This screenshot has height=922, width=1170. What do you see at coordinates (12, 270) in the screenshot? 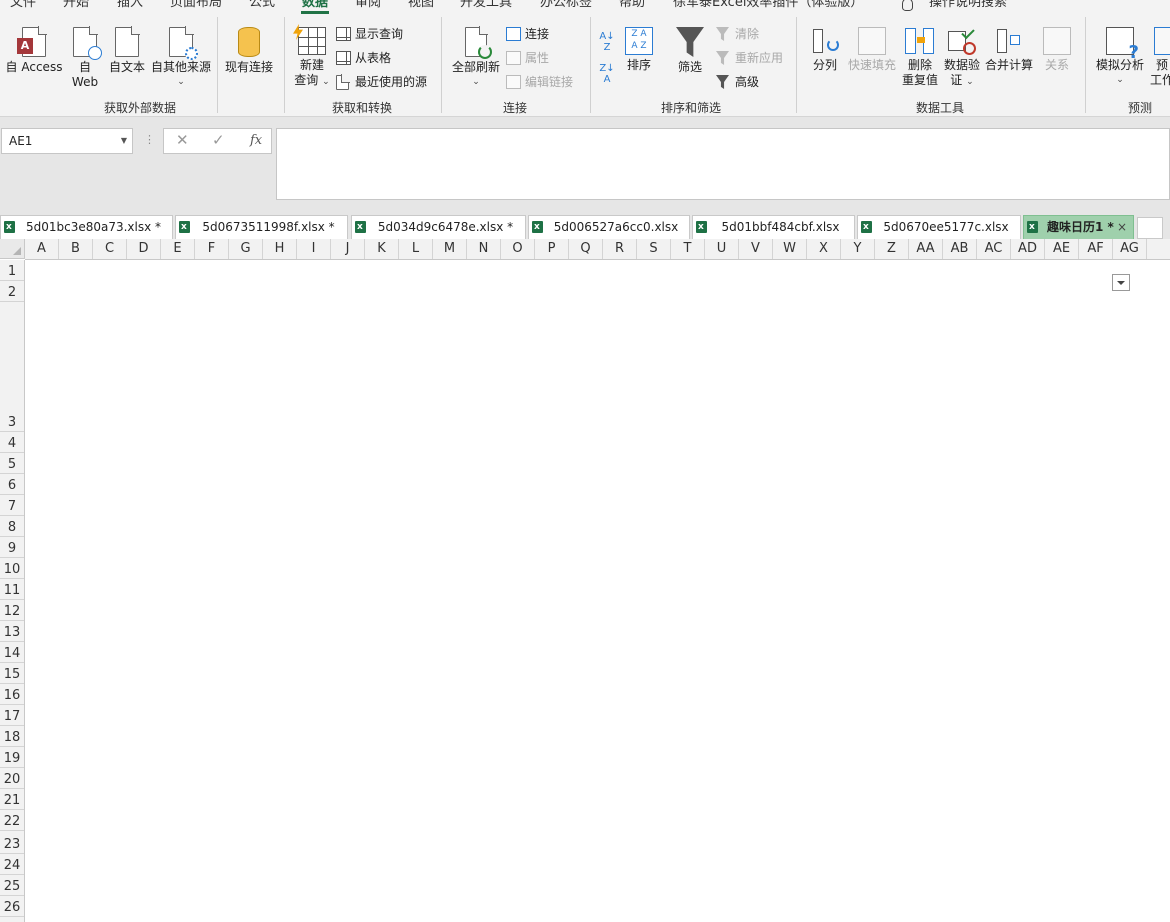
I see `row-header: 1` at bounding box center [12, 270].